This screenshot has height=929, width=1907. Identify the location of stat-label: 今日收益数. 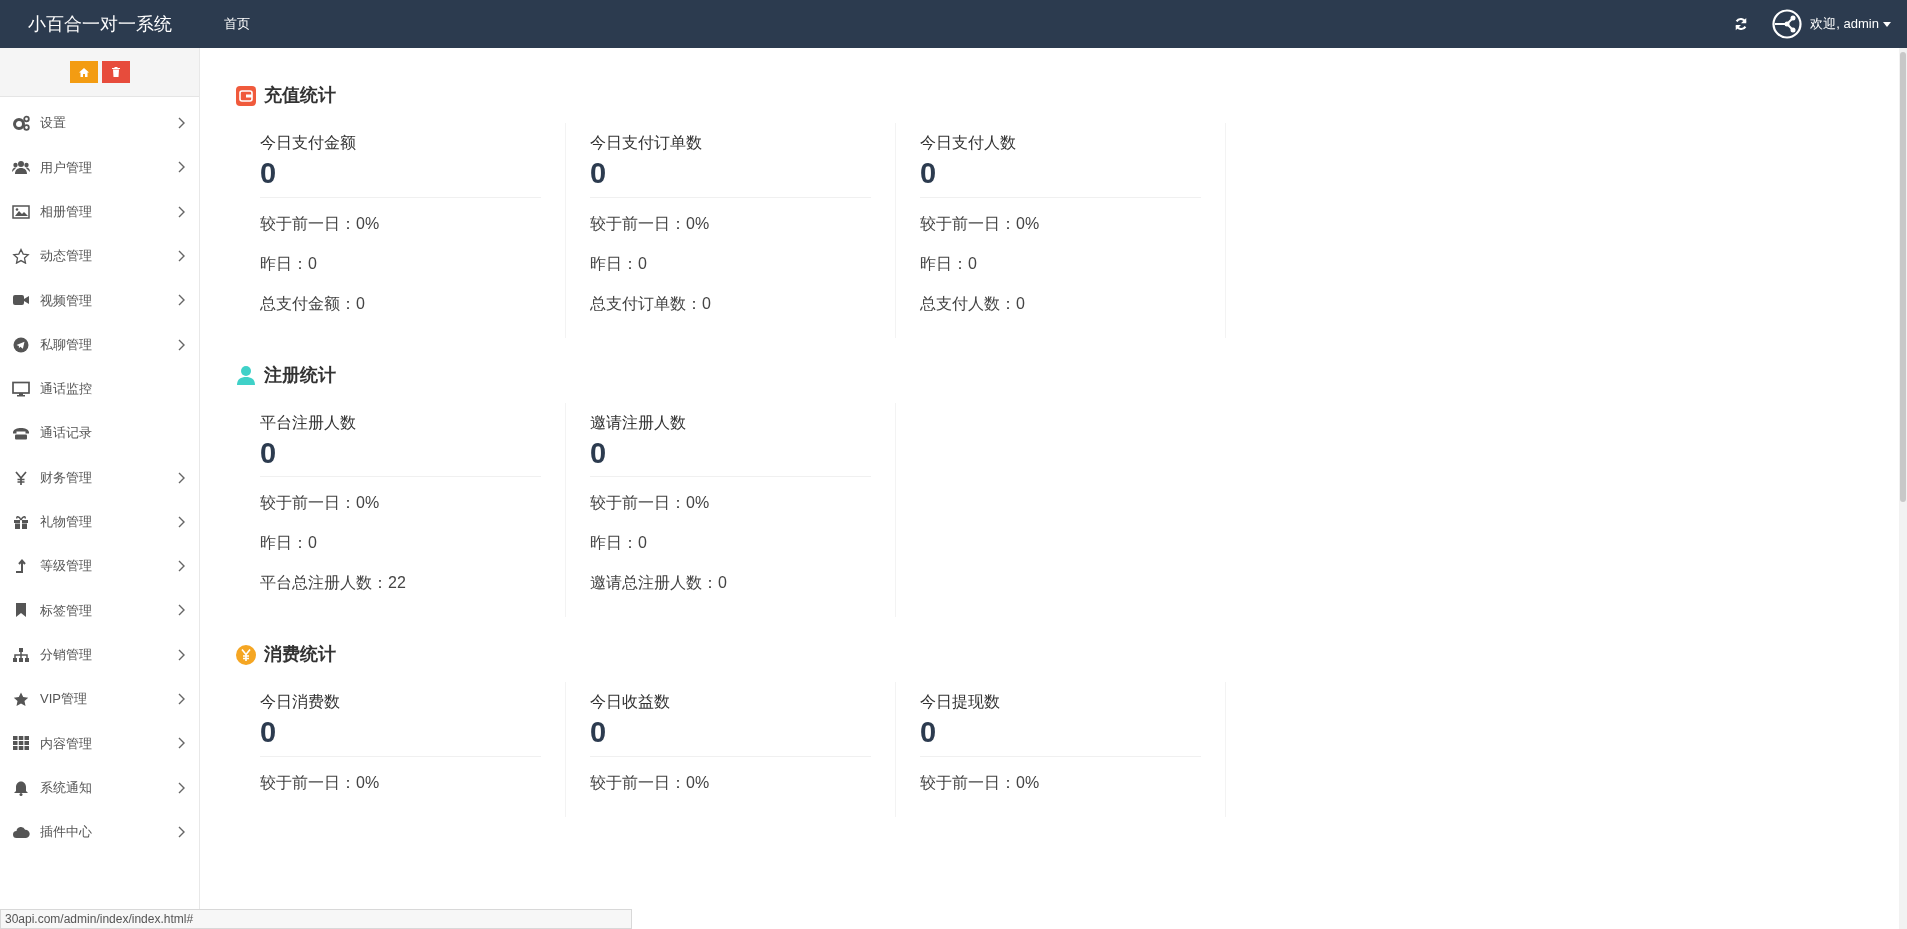
(630, 702).